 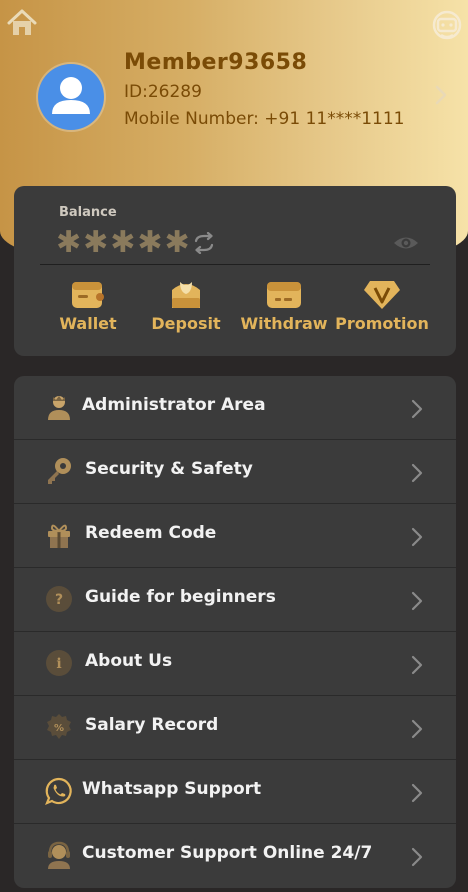 I want to click on refresh-icon, so click(x=204, y=243).